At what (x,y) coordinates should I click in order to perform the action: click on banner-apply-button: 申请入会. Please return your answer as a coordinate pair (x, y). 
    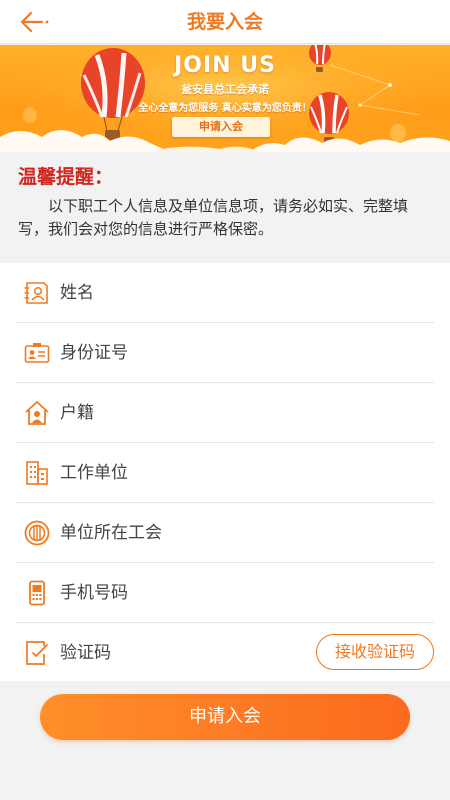
    Looking at the image, I should click on (221, 127).